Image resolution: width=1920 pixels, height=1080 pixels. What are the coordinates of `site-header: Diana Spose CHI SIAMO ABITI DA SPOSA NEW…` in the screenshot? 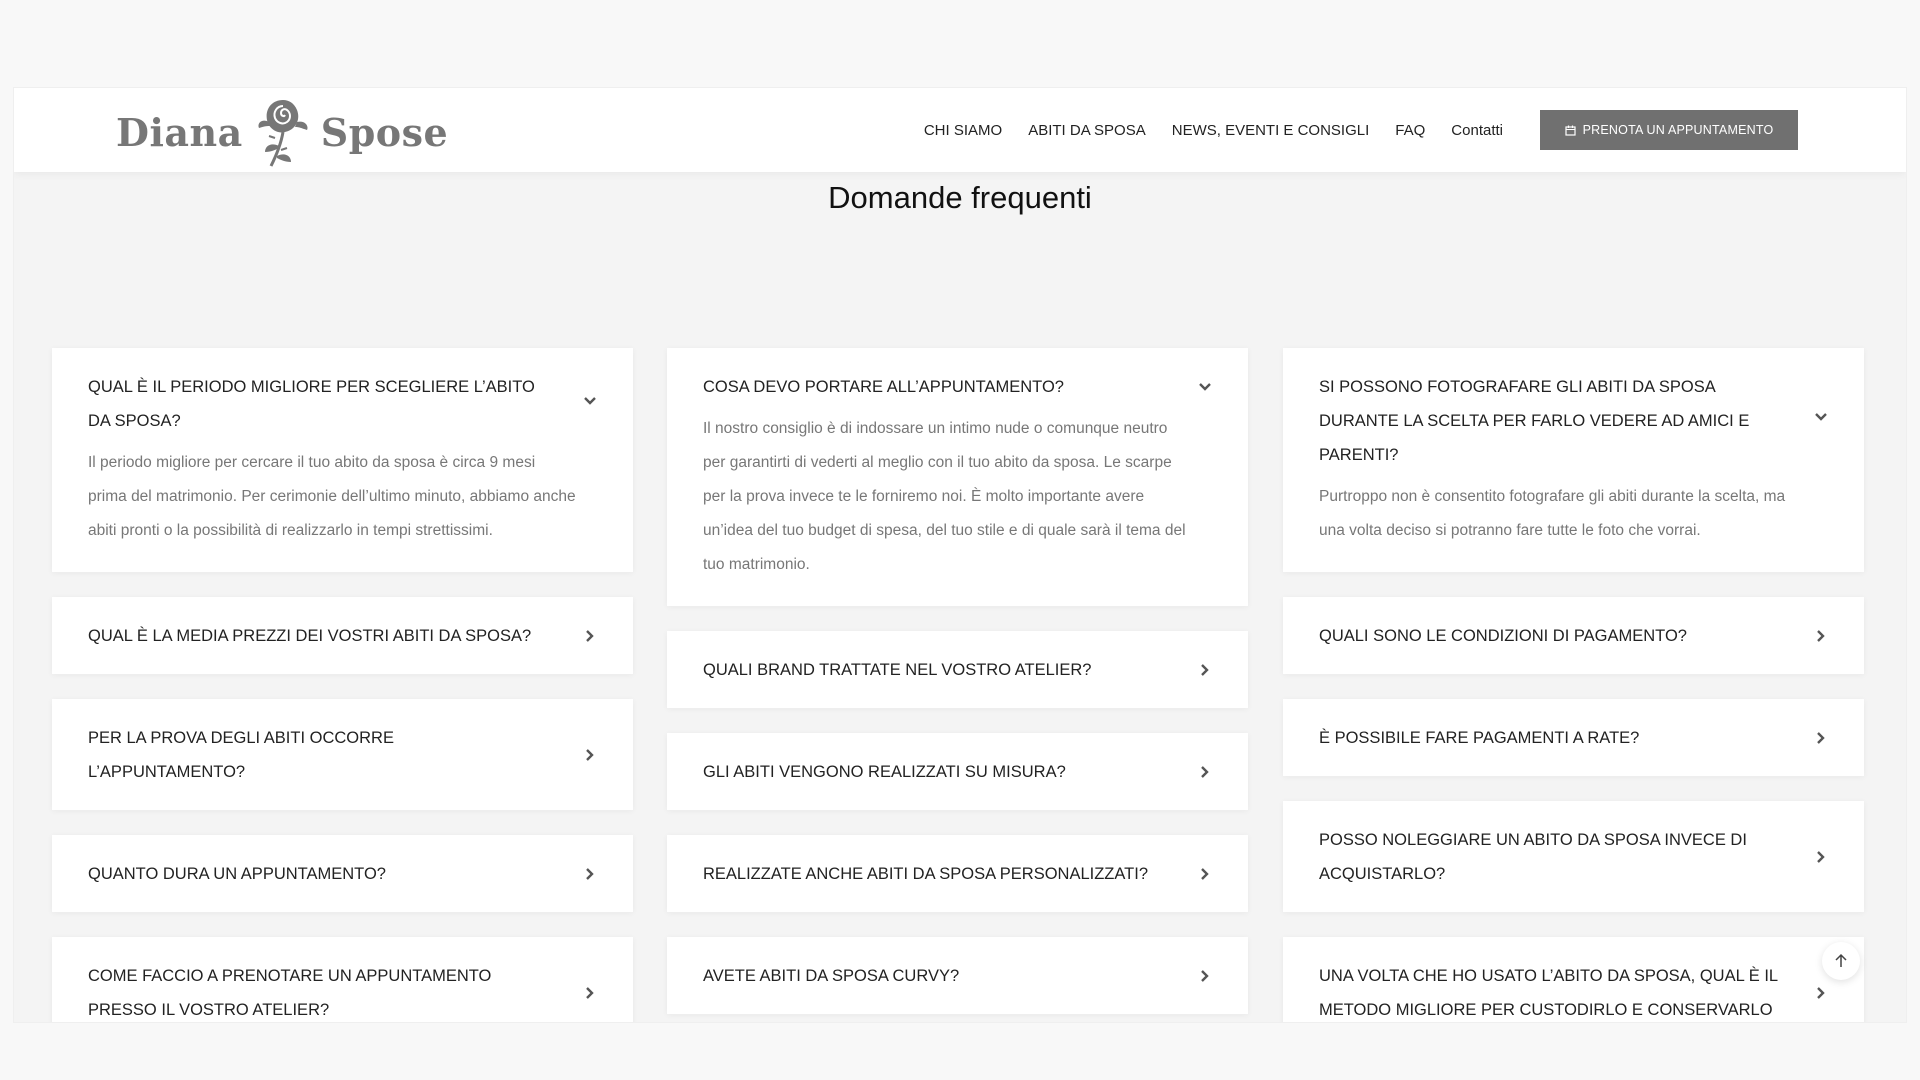 It's located at (960, 130).